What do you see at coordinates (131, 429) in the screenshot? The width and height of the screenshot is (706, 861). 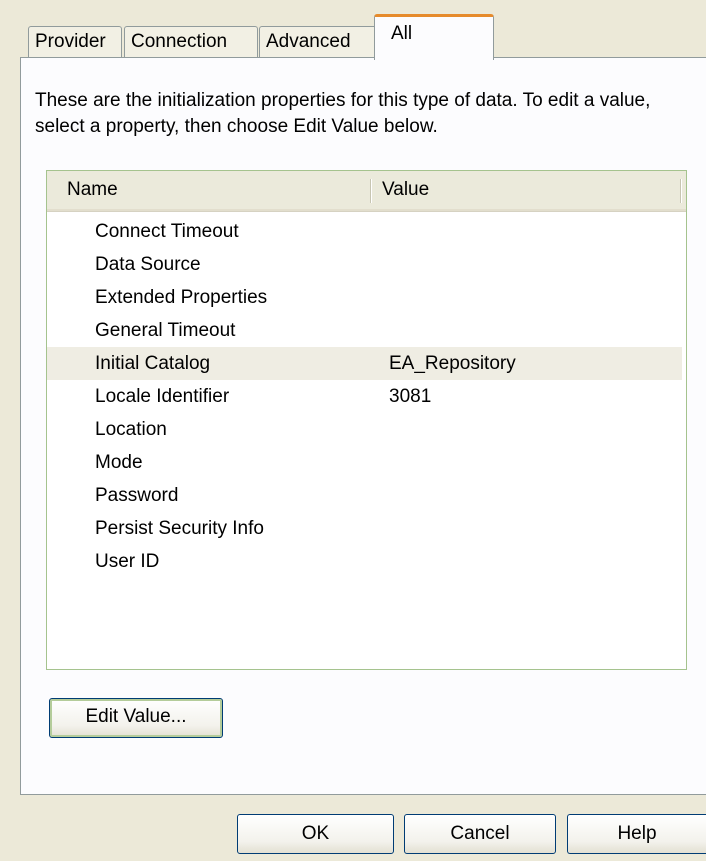 I see `property-name: Location` at bounding box center [131, 429].